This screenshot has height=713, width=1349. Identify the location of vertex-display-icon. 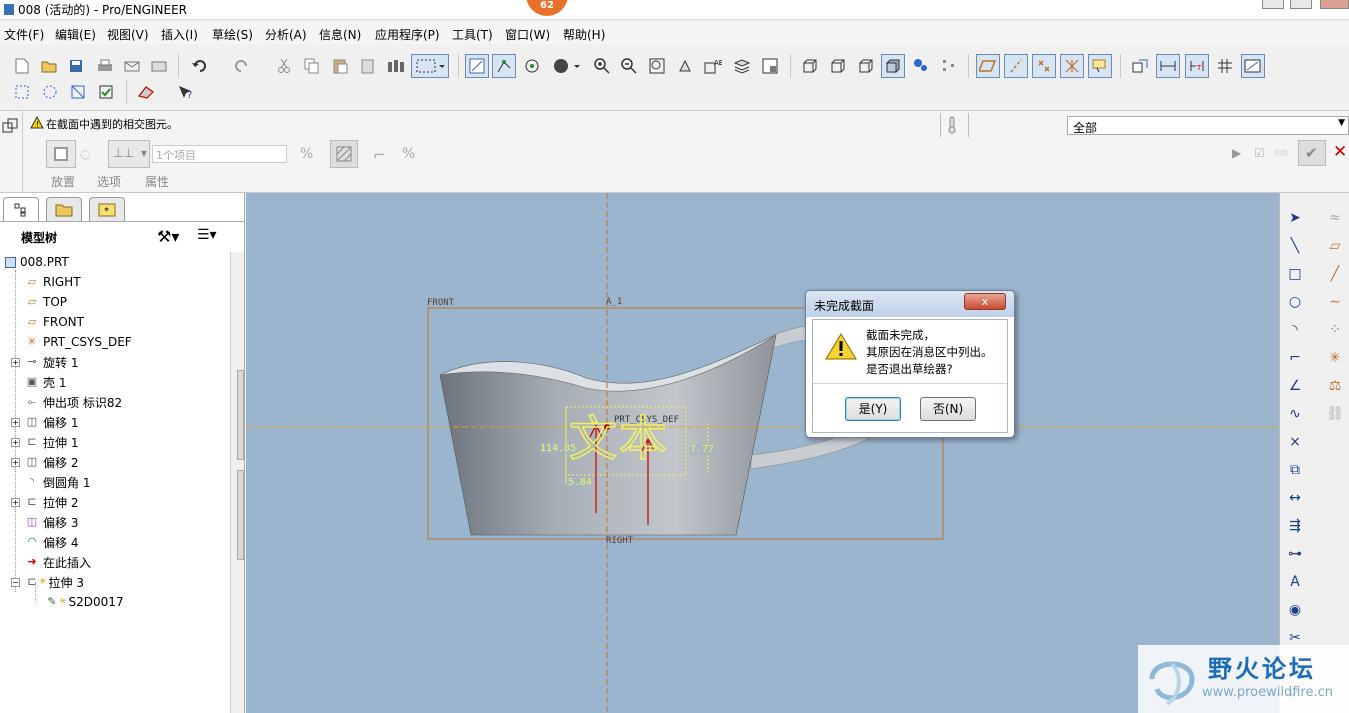
(504, 66).